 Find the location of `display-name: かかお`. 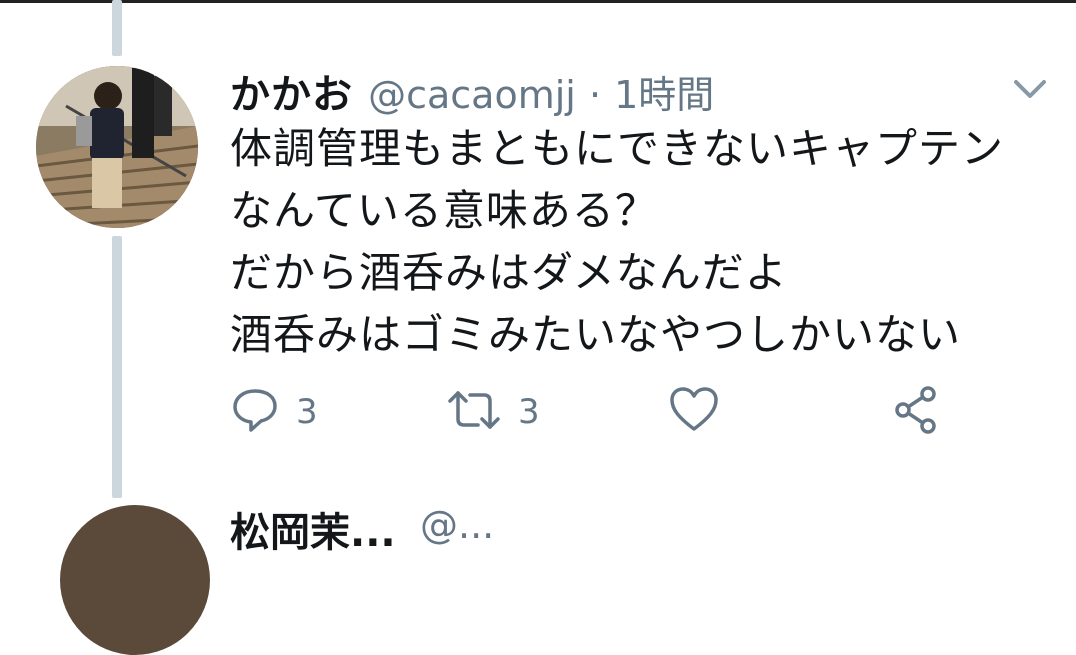

display-name: かかお is located at coordinates (291, 95).